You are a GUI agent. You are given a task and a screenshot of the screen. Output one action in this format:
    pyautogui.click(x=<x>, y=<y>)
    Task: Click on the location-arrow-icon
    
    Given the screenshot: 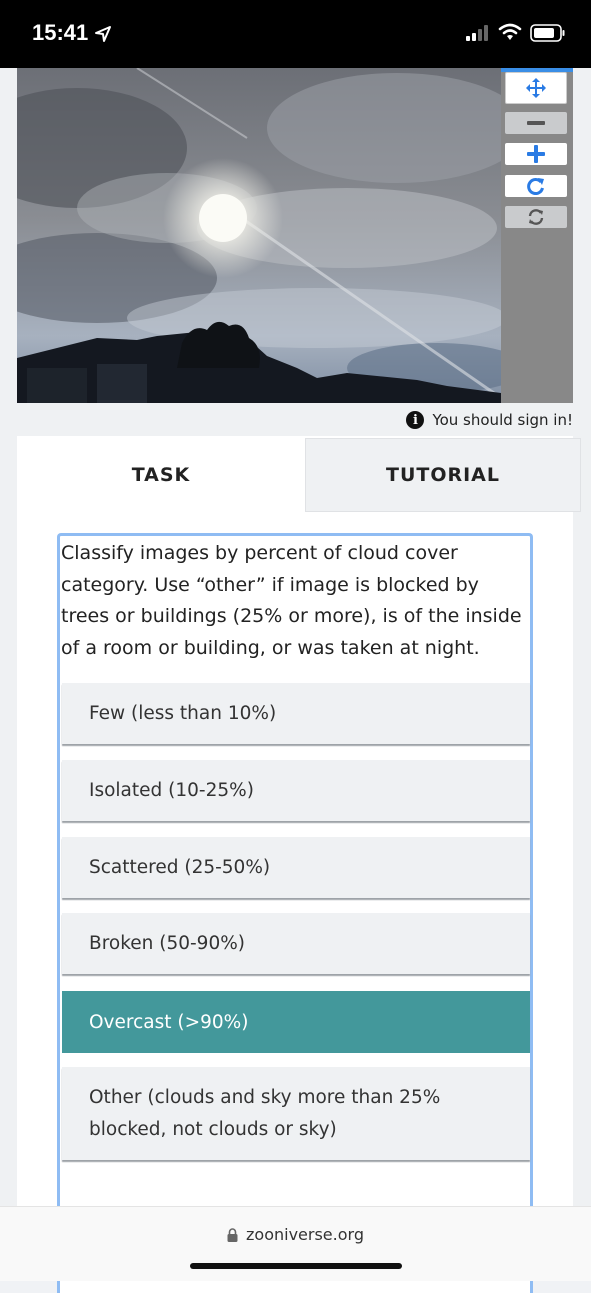 What is the action you would take?
    pyautogui.click(x=103, y=34)
    